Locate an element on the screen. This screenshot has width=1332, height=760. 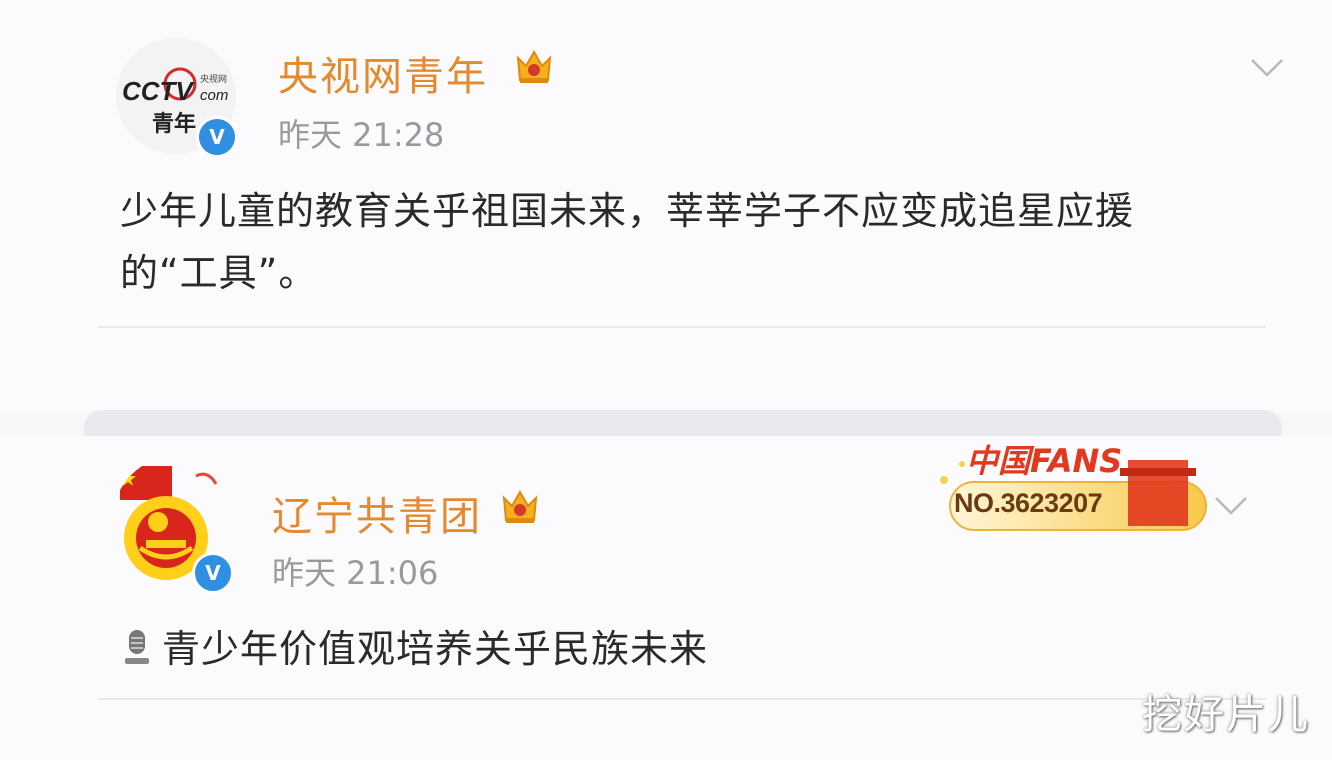
svg-text: 央视网 is located at coordinates (213, 79).